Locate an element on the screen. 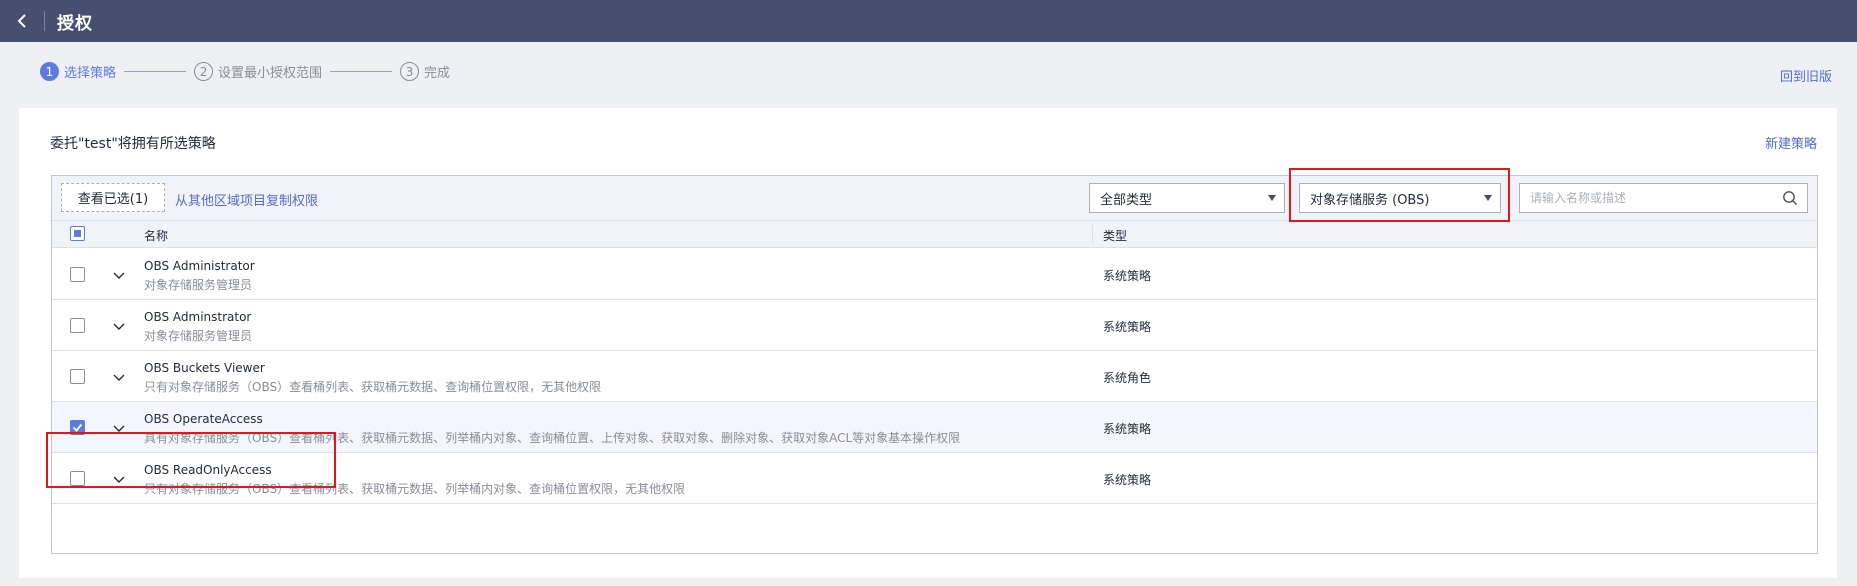 This screenshot has height=586, width=1857. step-1: 1 选择策略 is located at coordinates (78, 71).